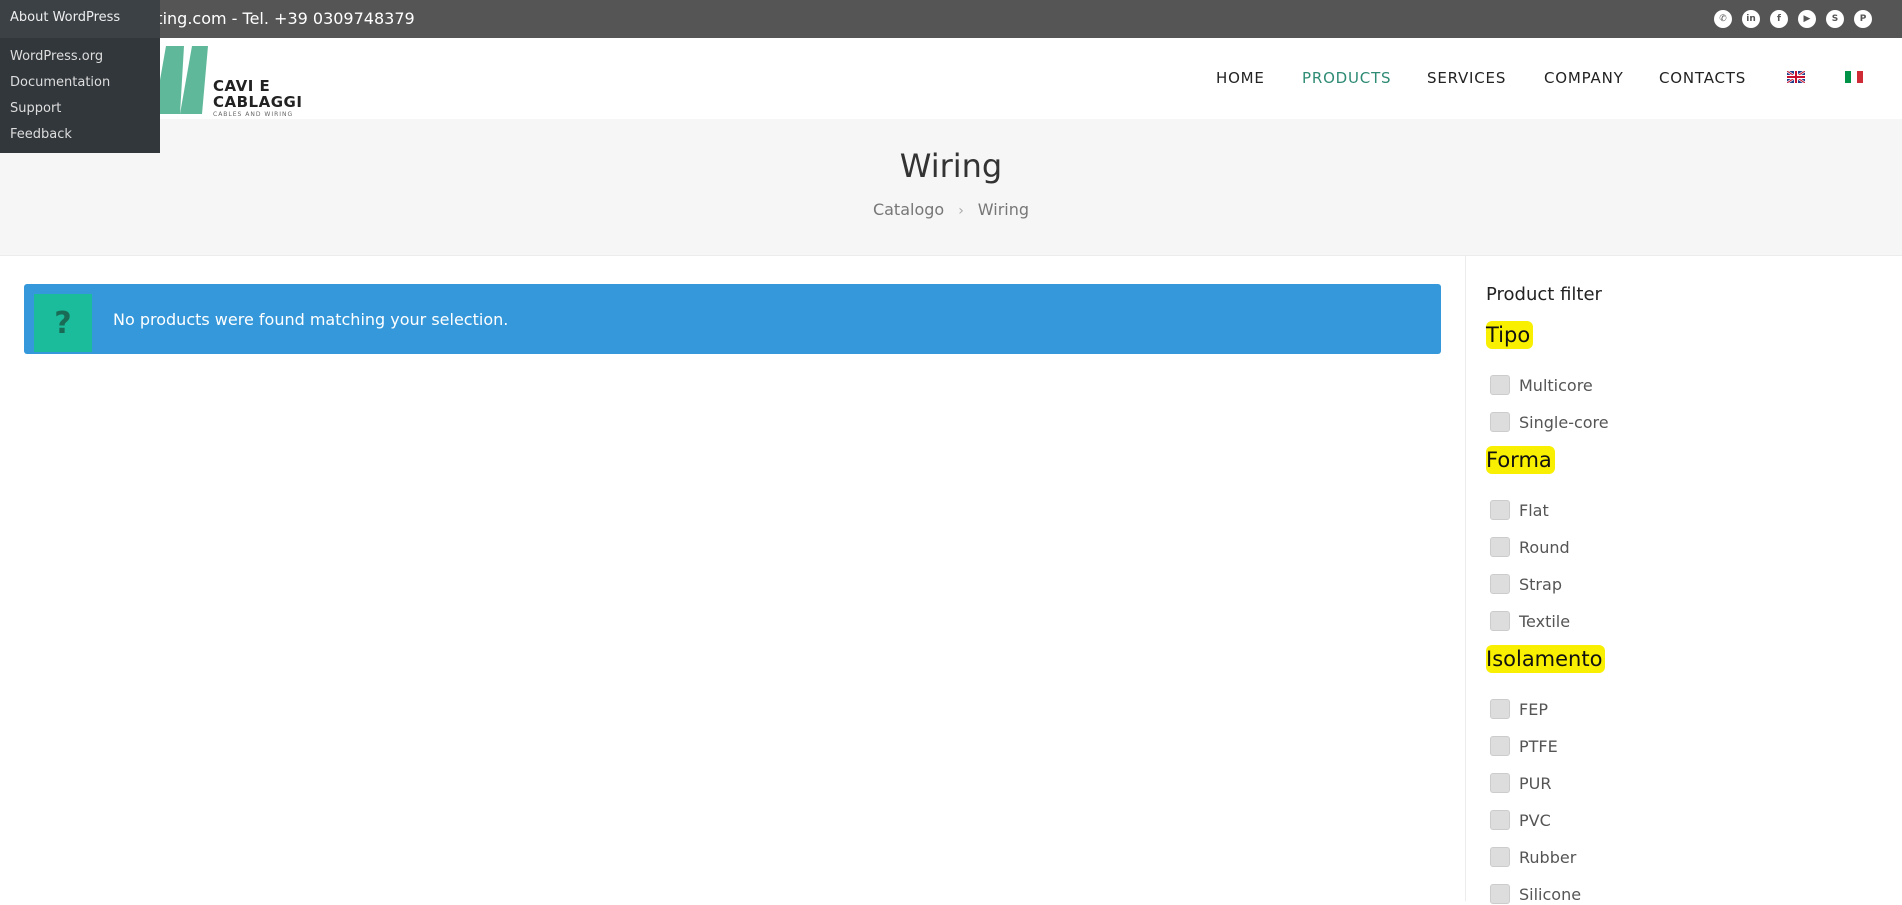 This screenshot has width=1902, height=905. What do you see at coordinates (63, 323) in the screenshot?
I see `question-icon: ?` at bounding box center [63, 323].